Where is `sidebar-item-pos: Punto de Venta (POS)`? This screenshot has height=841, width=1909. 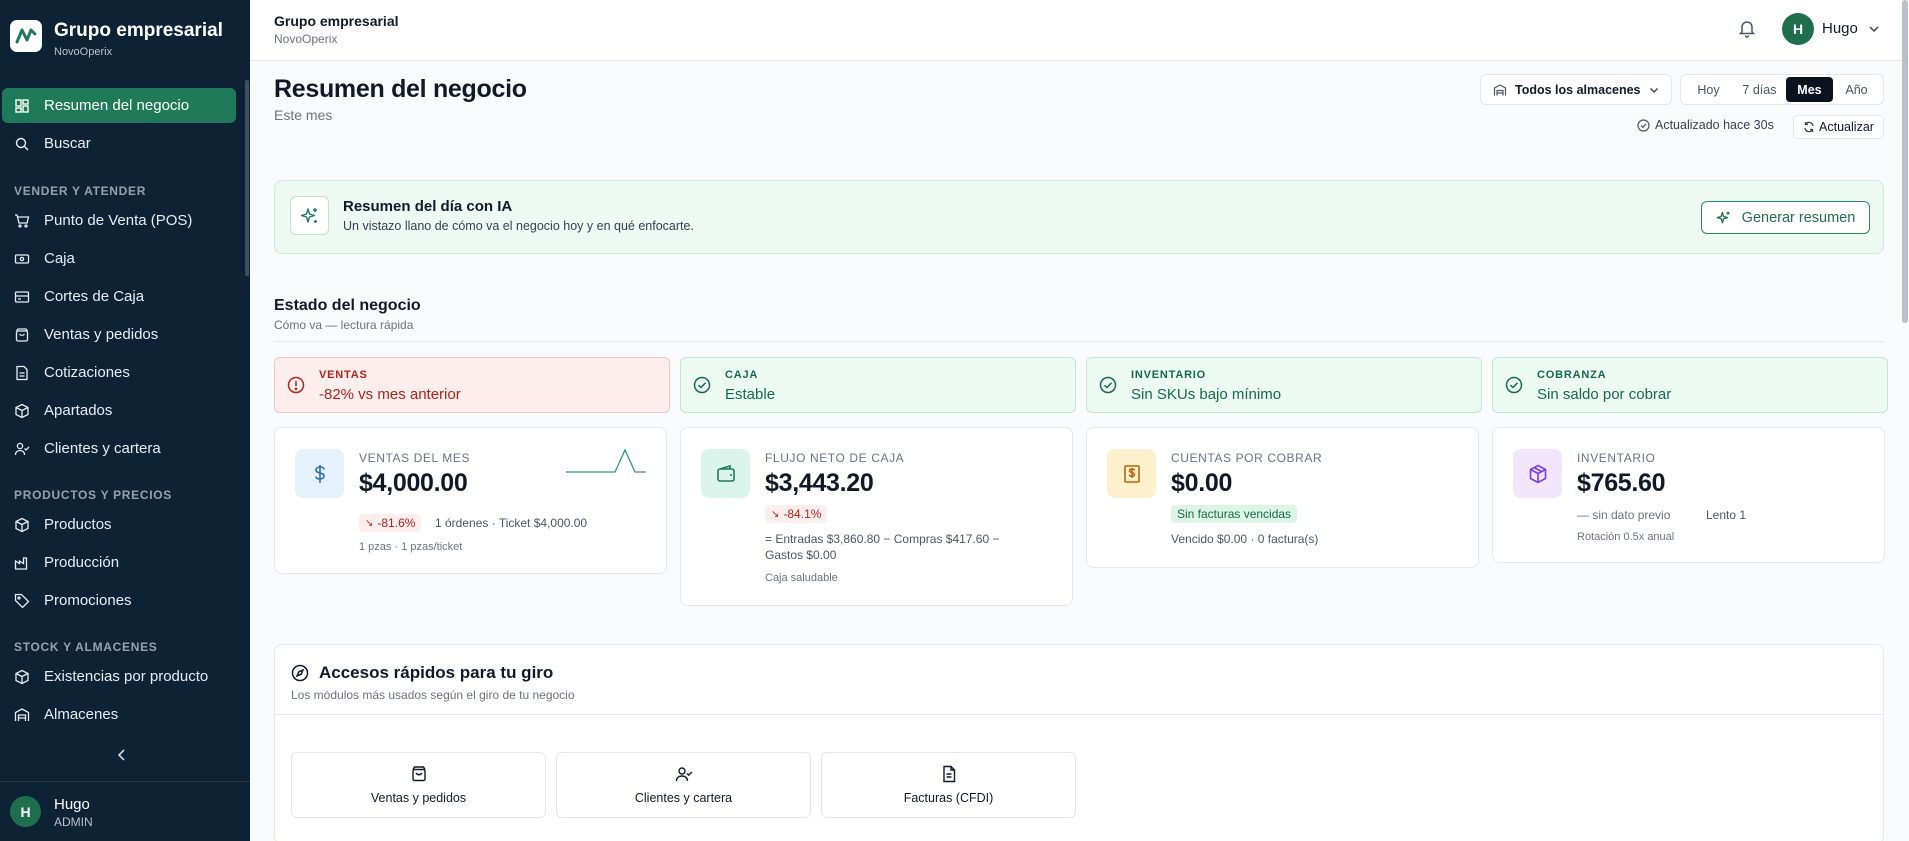 sidebar-item-pos: Punto de Venta (POS) is located at coordinates (119, 220).